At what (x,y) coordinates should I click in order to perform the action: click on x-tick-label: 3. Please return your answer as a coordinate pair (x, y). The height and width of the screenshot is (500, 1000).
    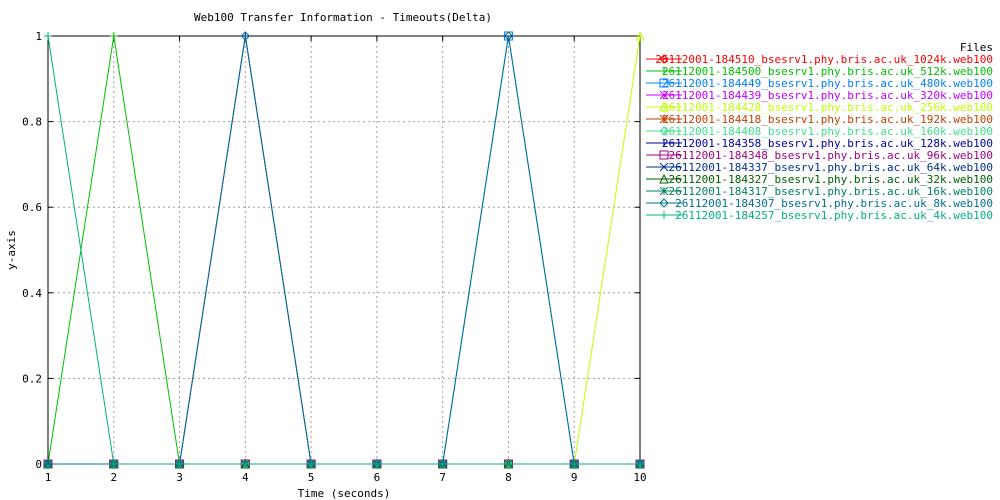
    Looking at the image, I should click on (179, 477).